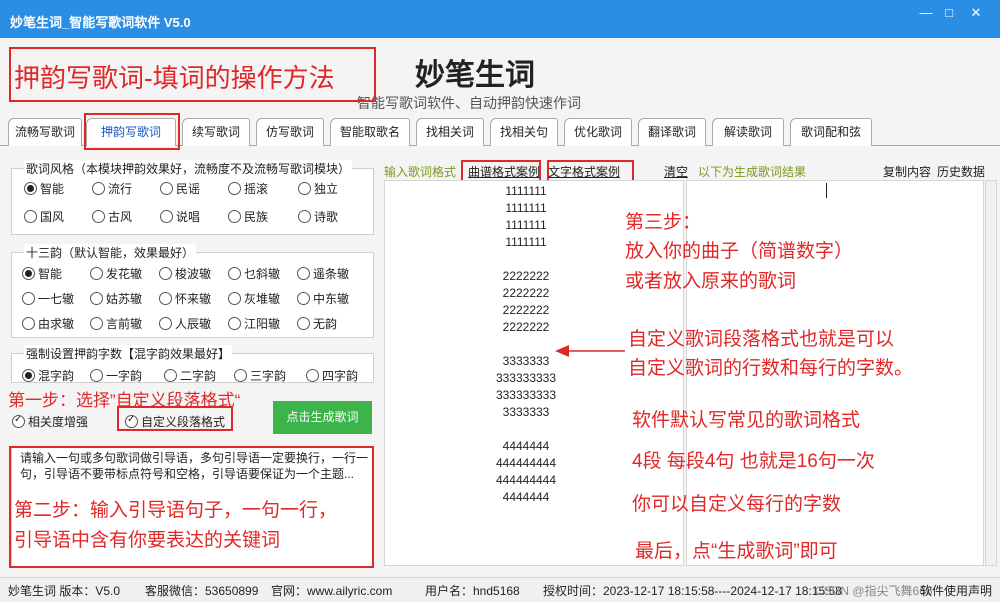 This screenshot has width=1000, height=602. I want to click on app-title: 妙笔生词, so click(475, 75).